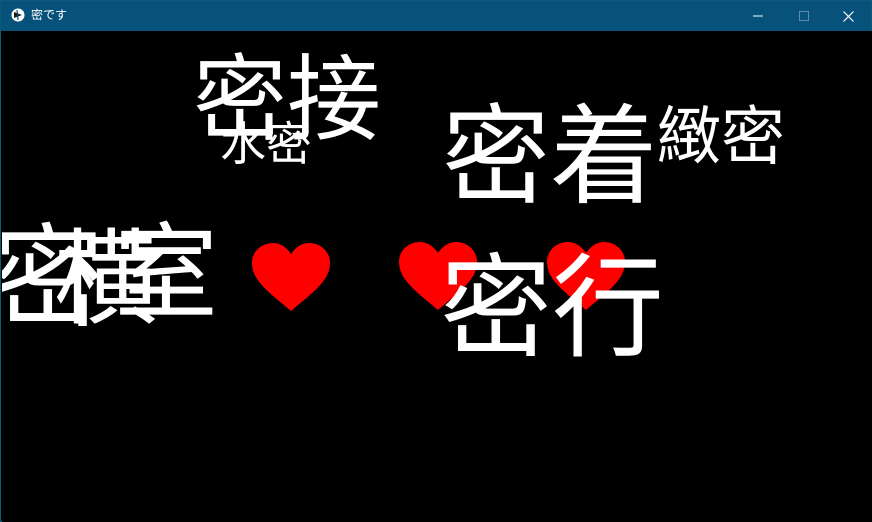  I want to click on word-suimitsu: 水密, so click(266, 144).